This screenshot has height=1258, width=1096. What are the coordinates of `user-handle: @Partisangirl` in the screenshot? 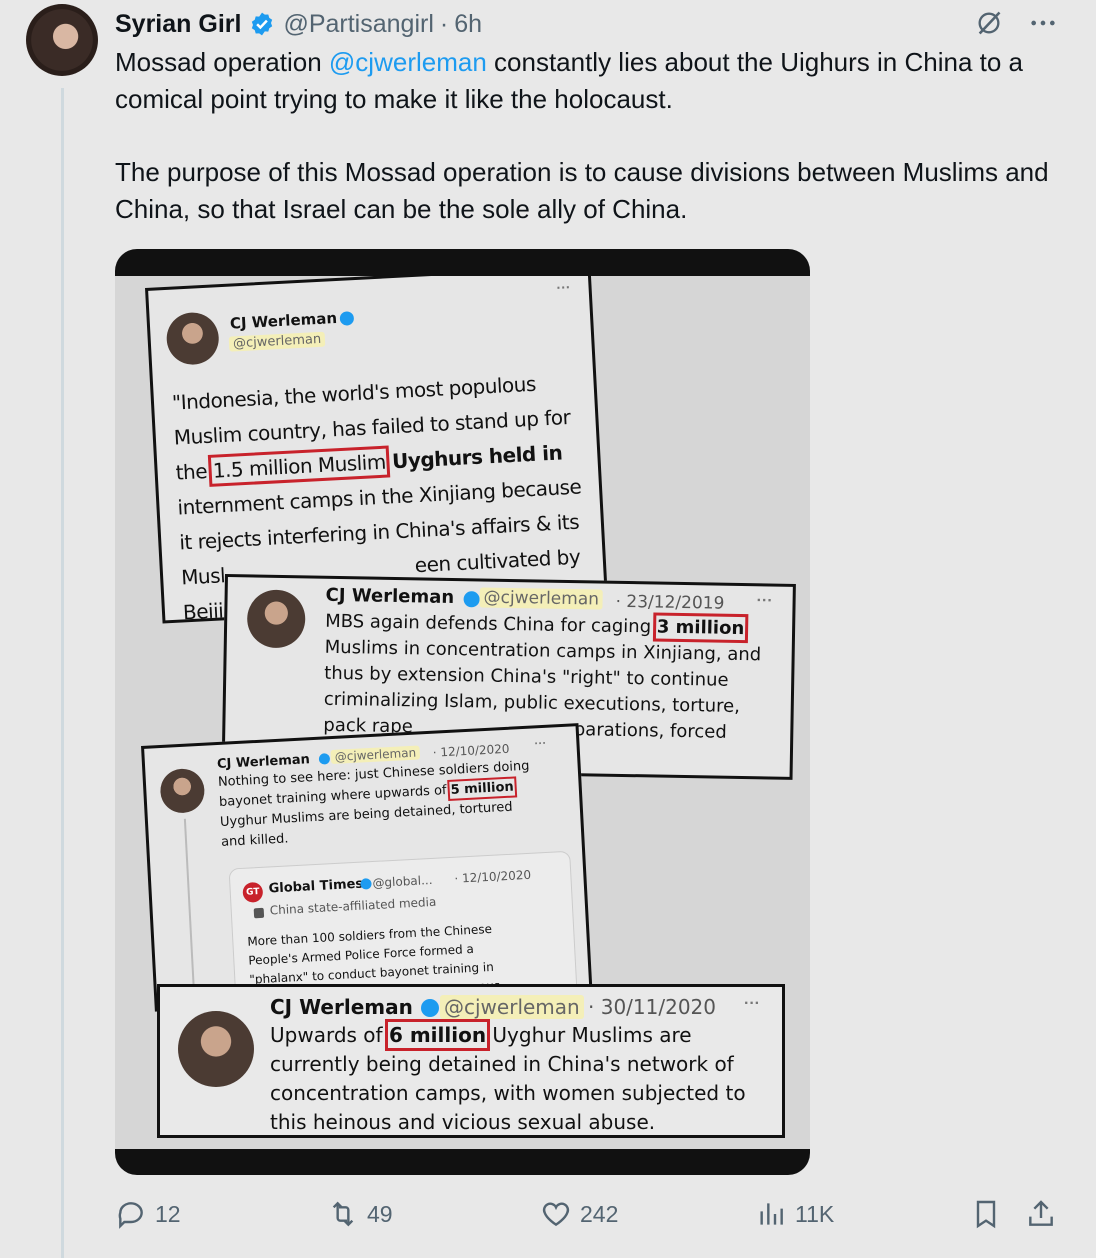 It's located at (358, 24).